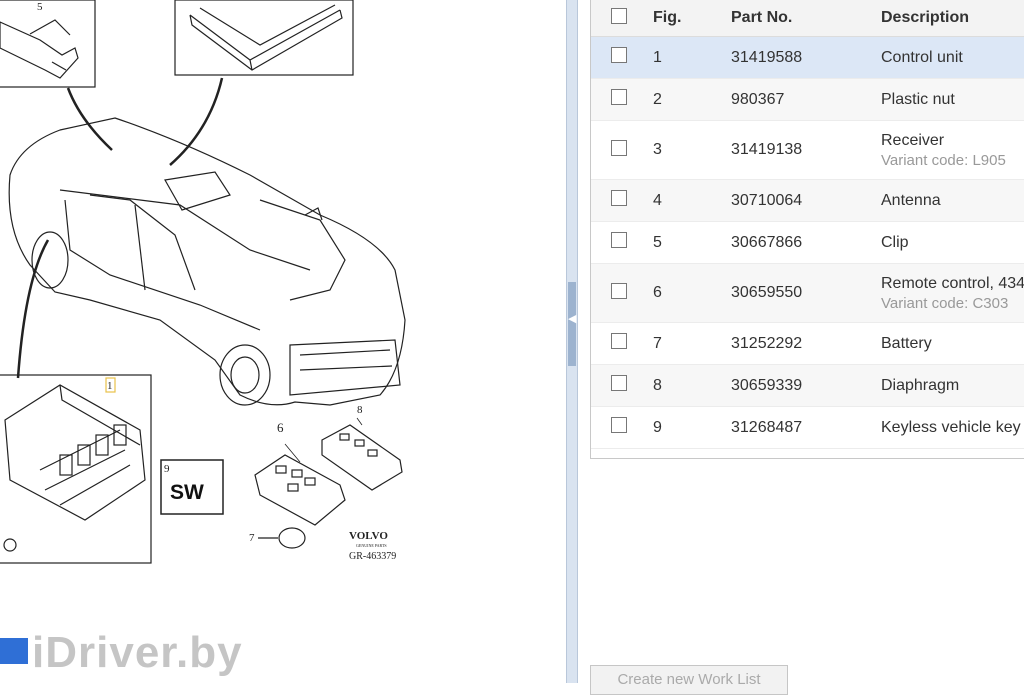 The height and width of the screenshot is (695, 1024). What do you see at coordinates (952, 18) in the screenshot?
I see `header-description: Description` at bounding box center [952, 18].